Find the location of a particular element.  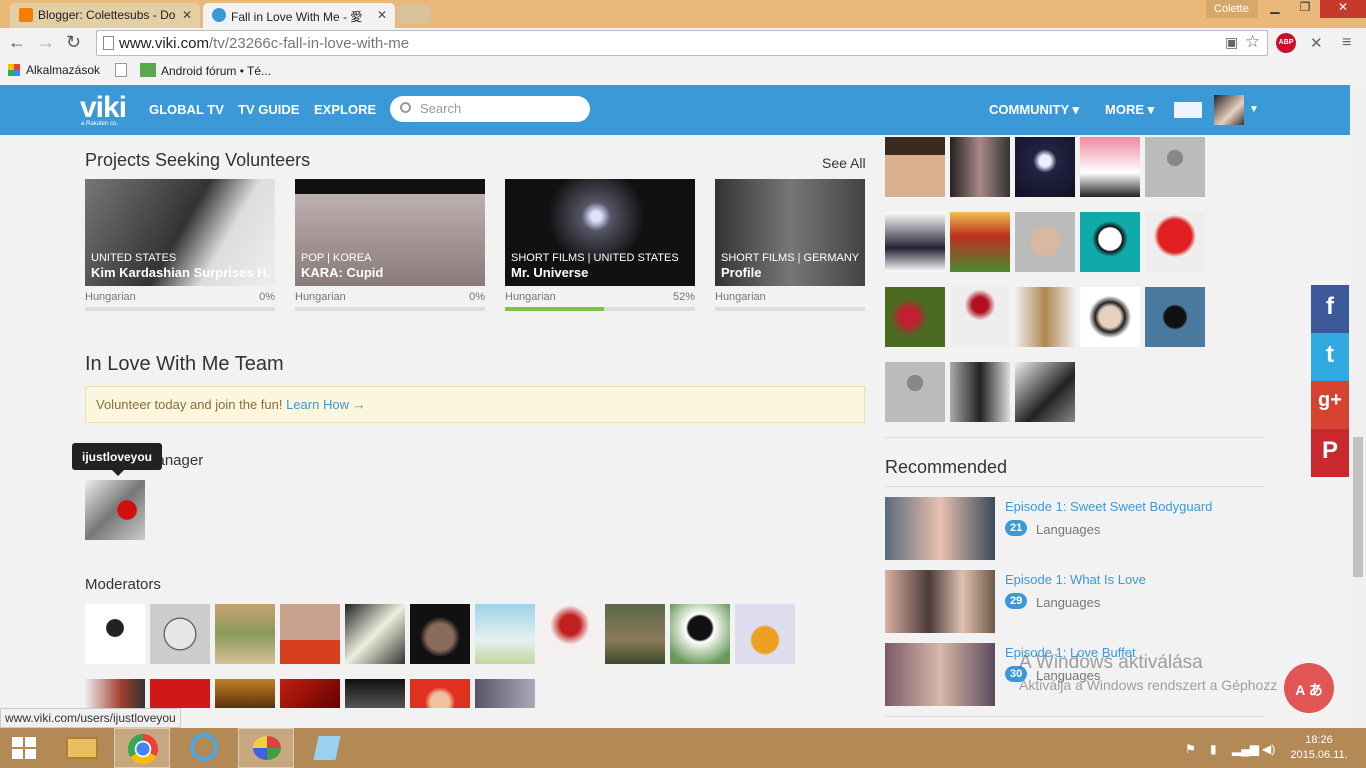

back-icon: ← is located at coordinates (17, 42).